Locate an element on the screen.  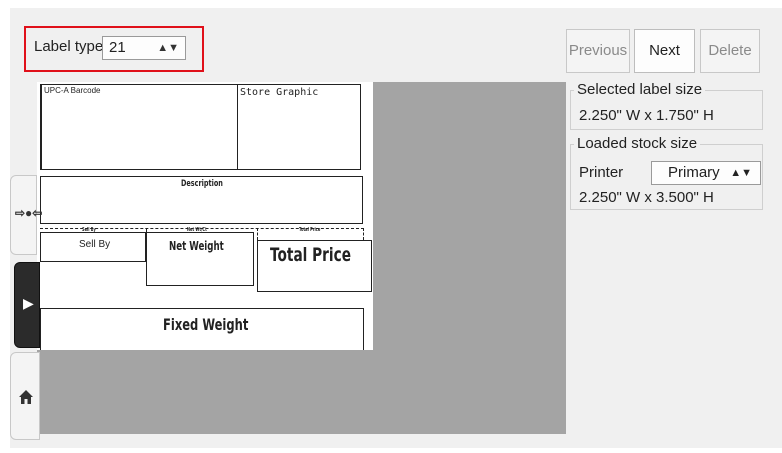
fixed-weight-label: Fixed Weight is located at coordinates (206, 324).